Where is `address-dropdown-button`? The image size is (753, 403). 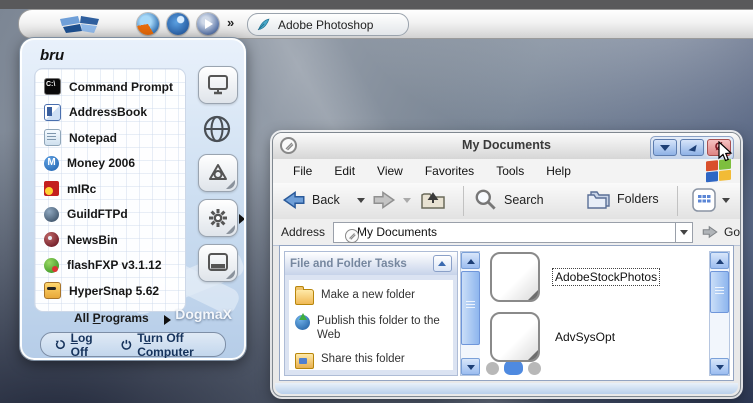 address-dropdown-button is located at coordinates (684, 232).